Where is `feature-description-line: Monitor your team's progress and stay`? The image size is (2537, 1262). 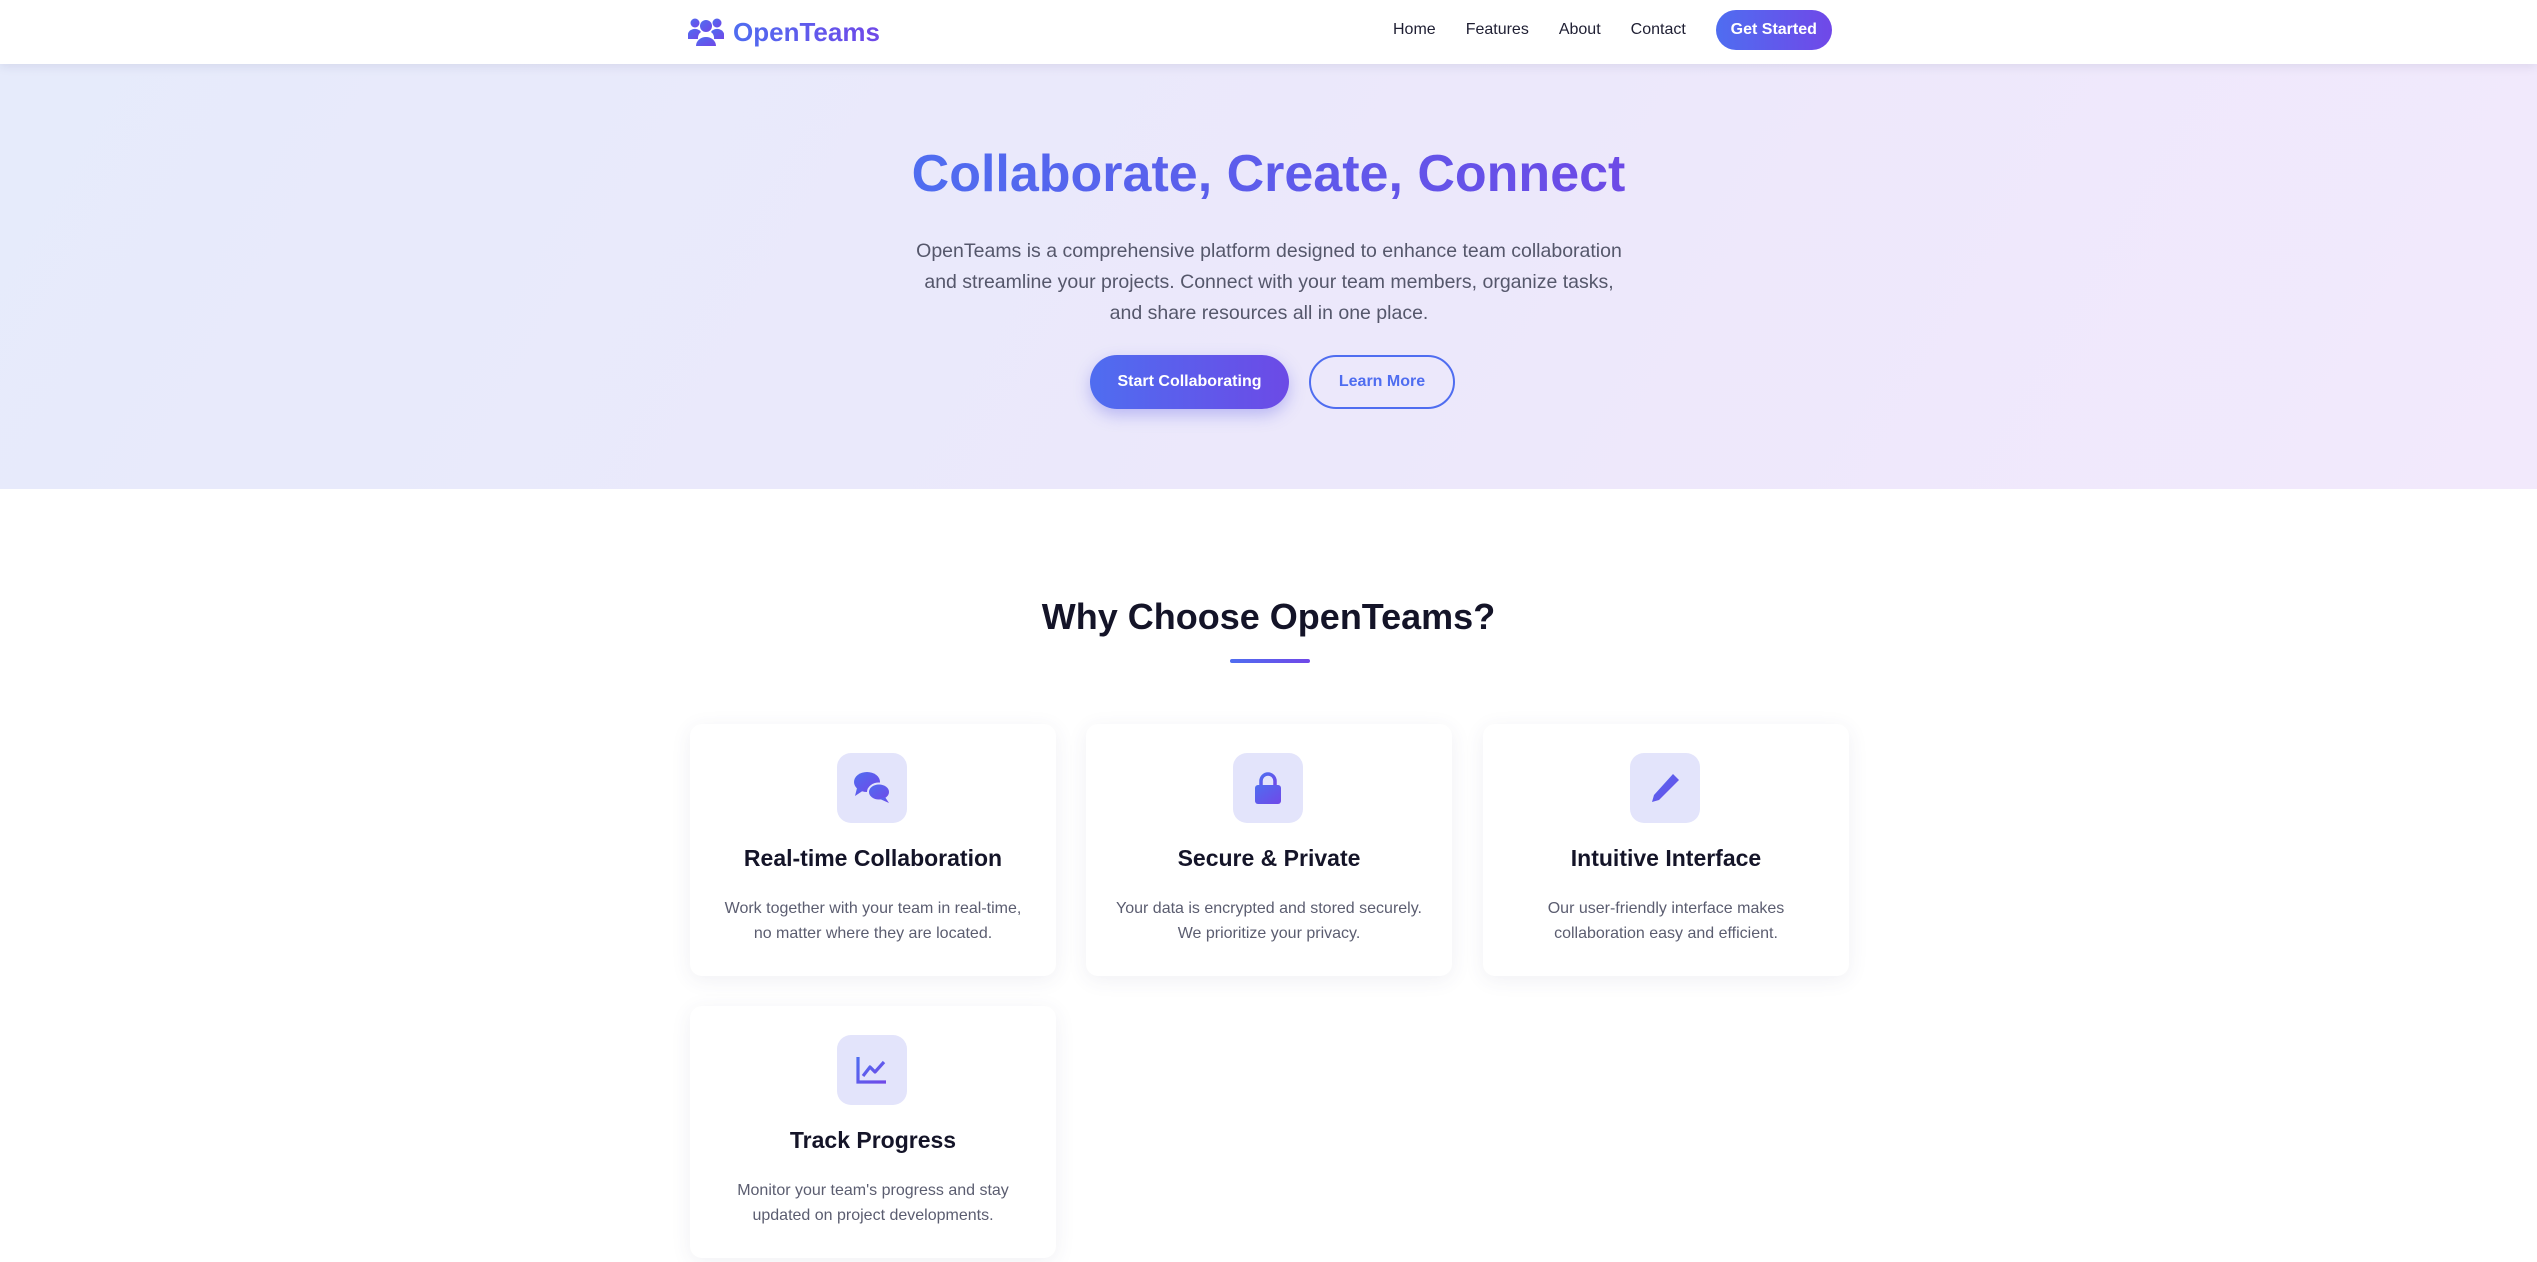 feature-description-line: Monitor your team's progress and stay is located at coordinates (873, 1190).